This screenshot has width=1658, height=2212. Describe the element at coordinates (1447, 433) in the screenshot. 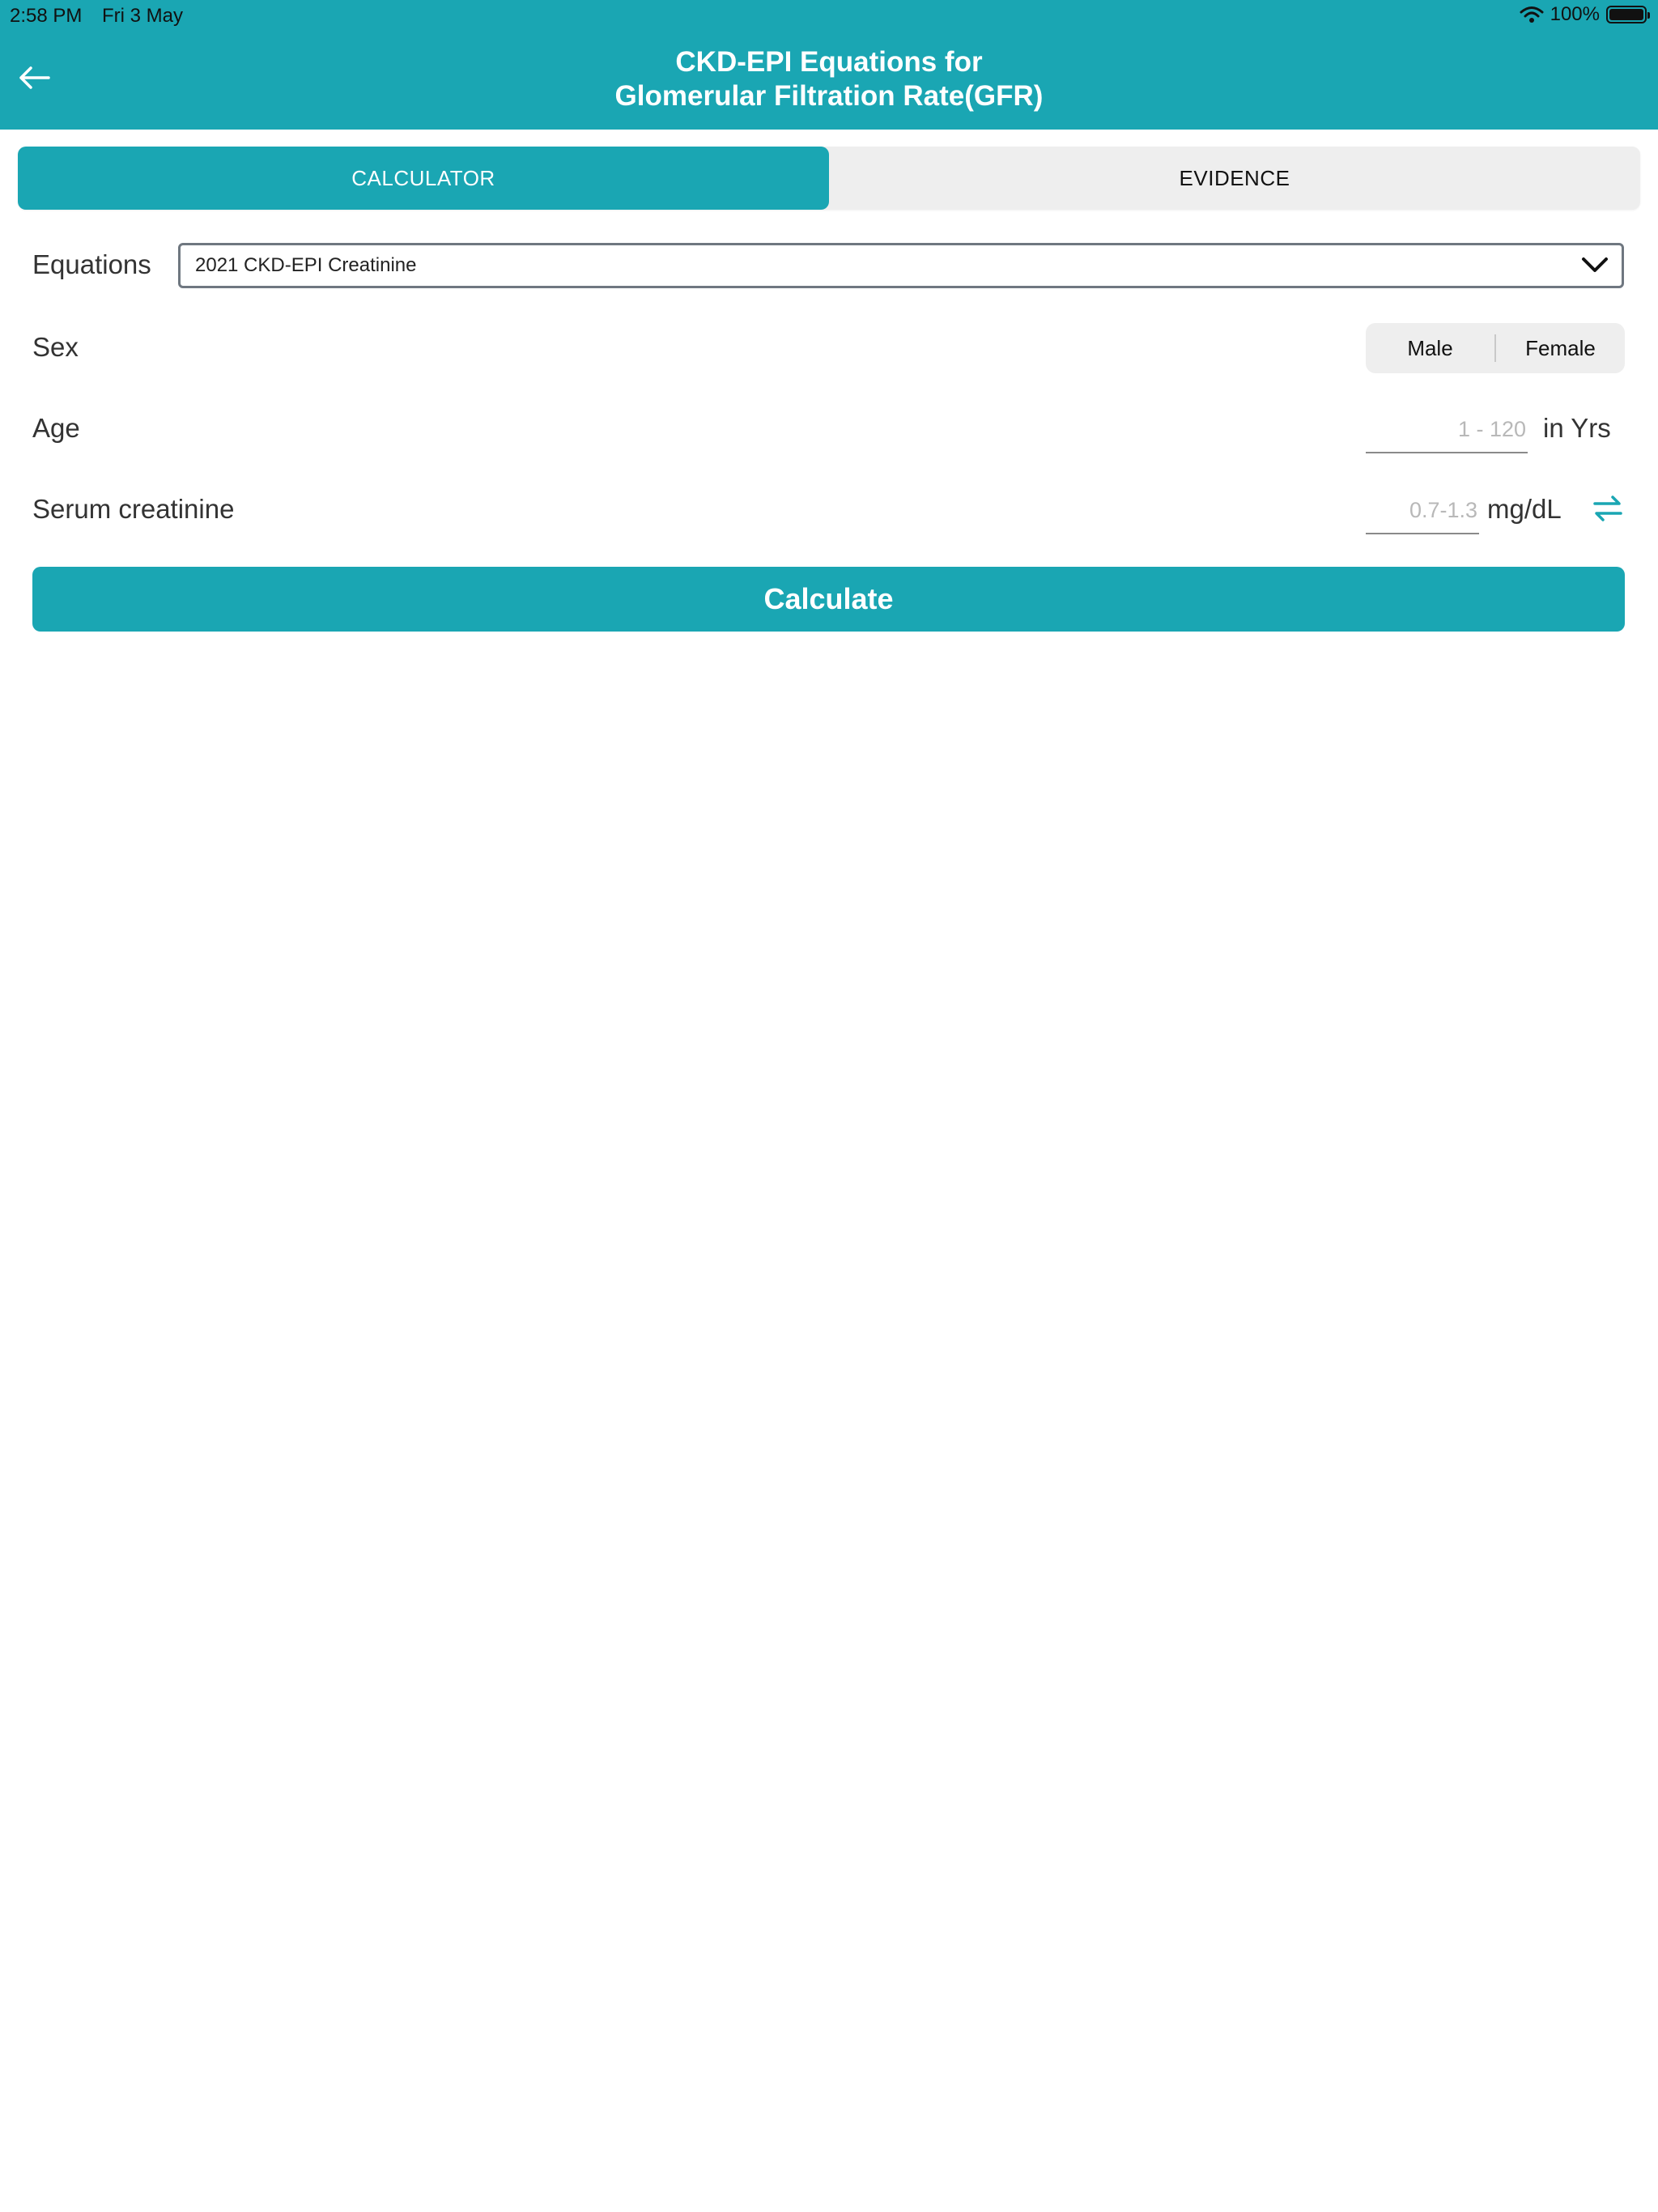

I see `age-input` at that location.